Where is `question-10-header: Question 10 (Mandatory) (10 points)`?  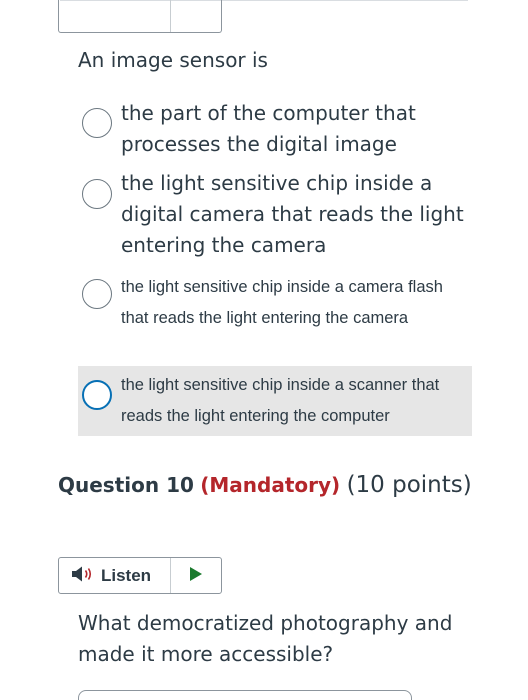 question-10-header: Question 10 (Mandatory) (10 points) is located at coordinates (265, 485).